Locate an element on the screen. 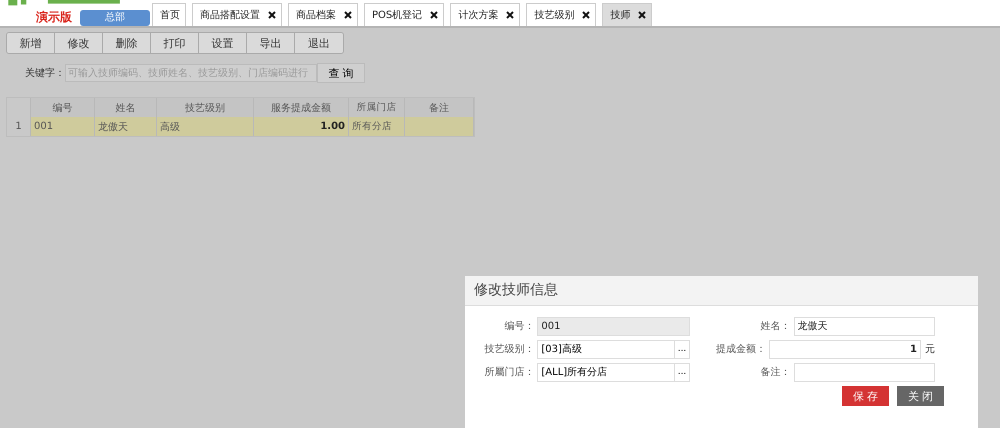 This screenshot has height=428, width=1000. row-number: 1 is located at coordinates (19, 126).